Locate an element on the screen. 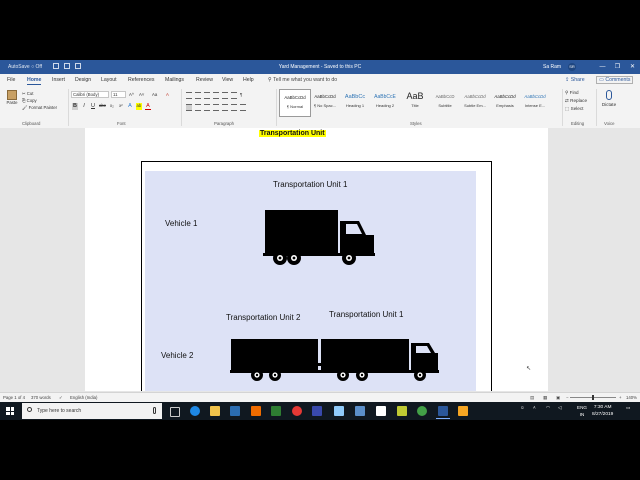 The image size is (640, 480). people-icon: ☺ is located at coordinates (522, 407).